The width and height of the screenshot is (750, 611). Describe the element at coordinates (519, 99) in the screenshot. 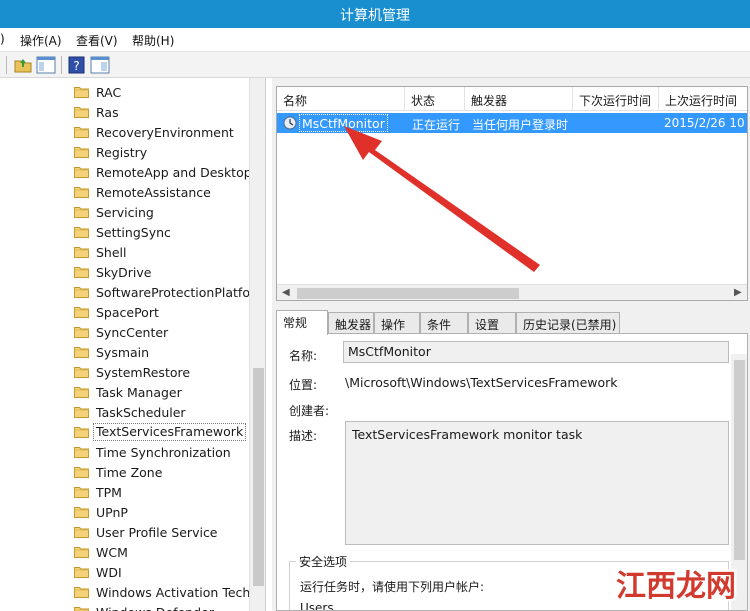

I see `column-header-trigger: 触发器` at that location.